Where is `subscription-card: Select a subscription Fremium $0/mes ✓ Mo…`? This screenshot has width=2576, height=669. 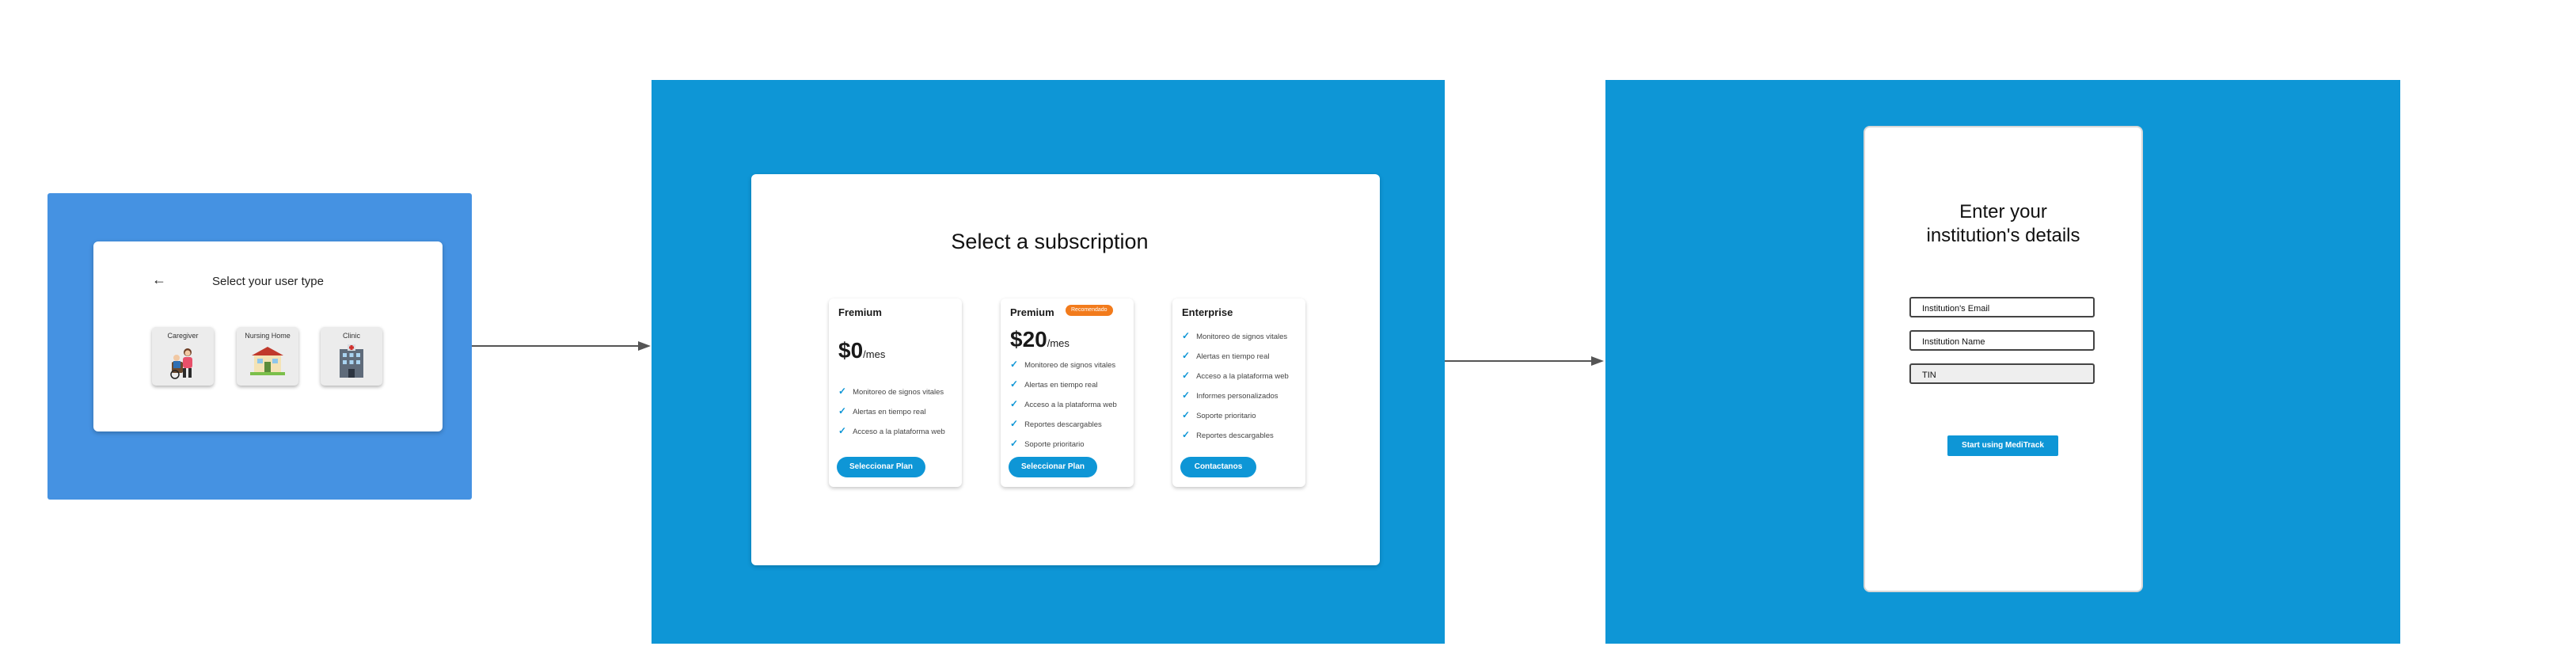 subscription-card: Select a subscription Fremium $0/mes ✓ Mo… is located at coordinates (1065, 369).